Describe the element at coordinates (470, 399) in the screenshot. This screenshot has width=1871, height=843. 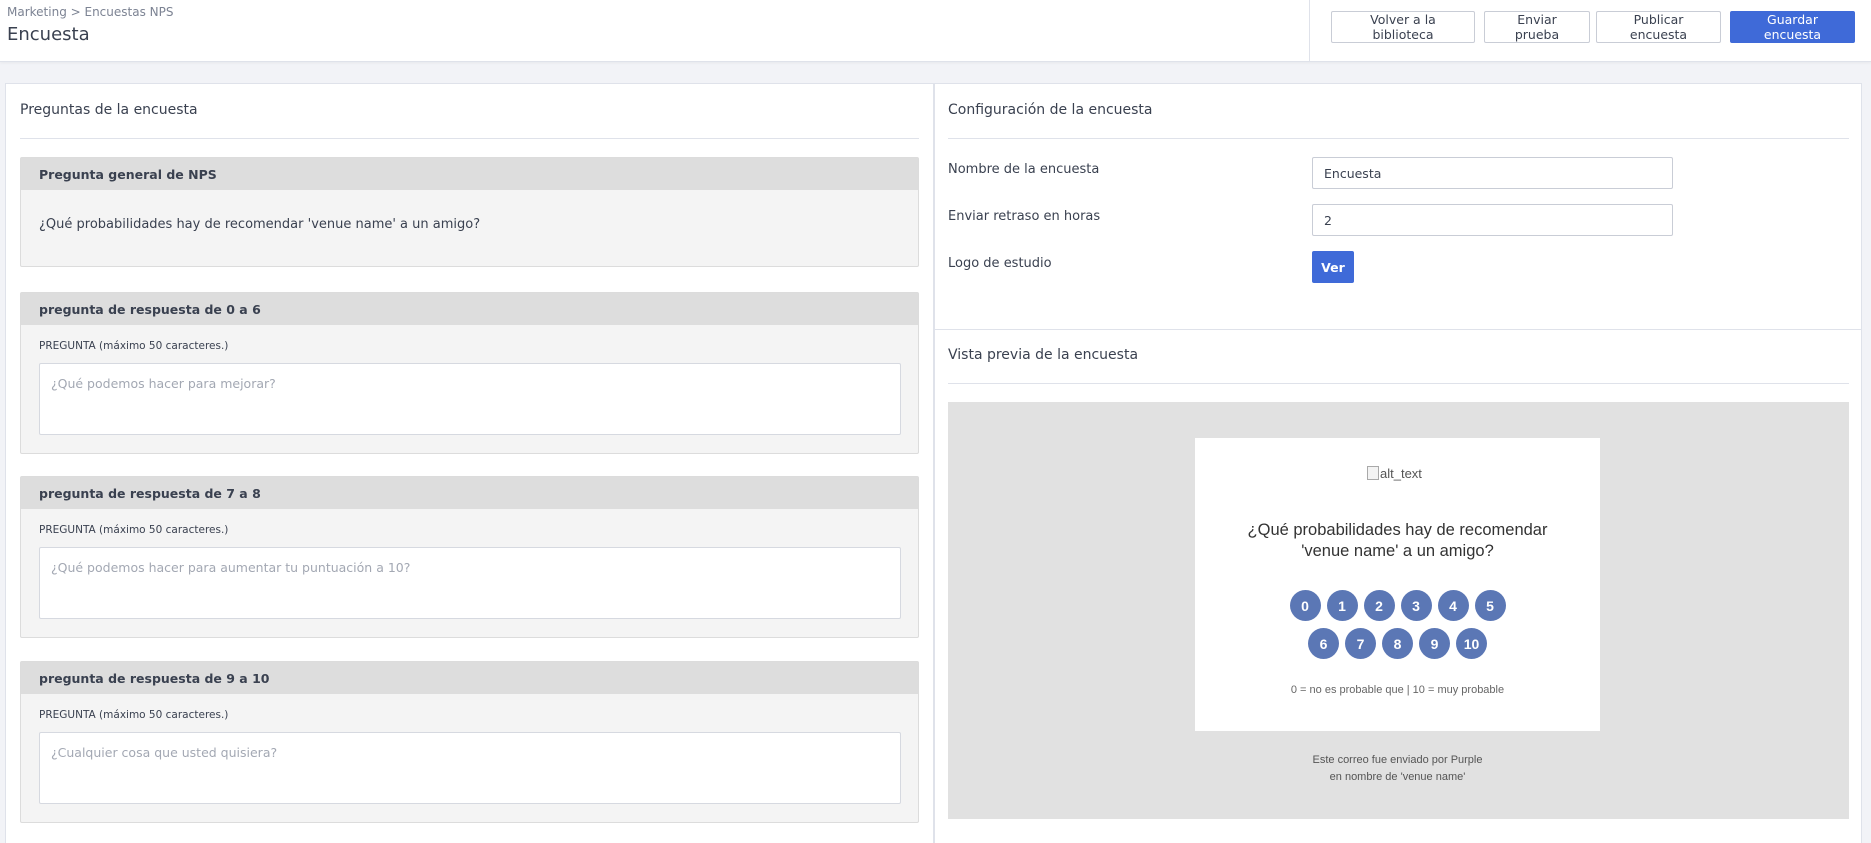
I see `question-0-6-input` at that location.